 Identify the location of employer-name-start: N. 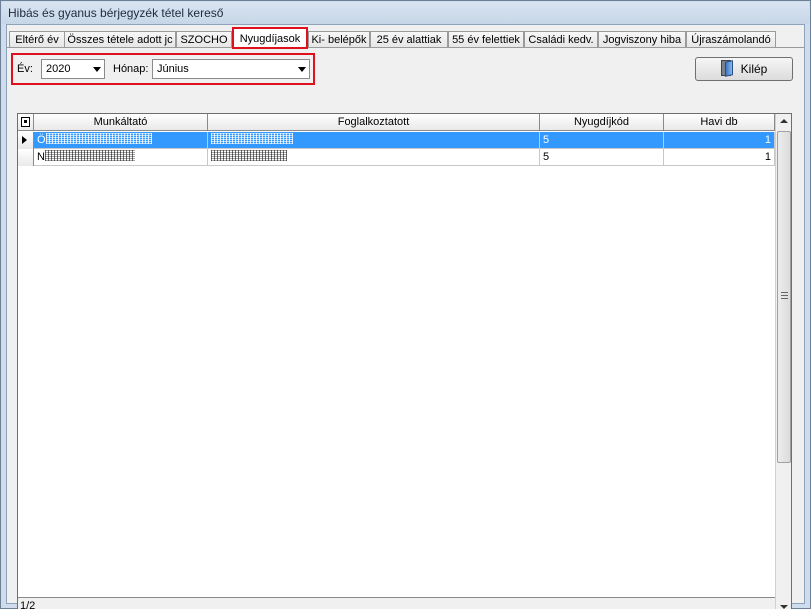
(41, 157).